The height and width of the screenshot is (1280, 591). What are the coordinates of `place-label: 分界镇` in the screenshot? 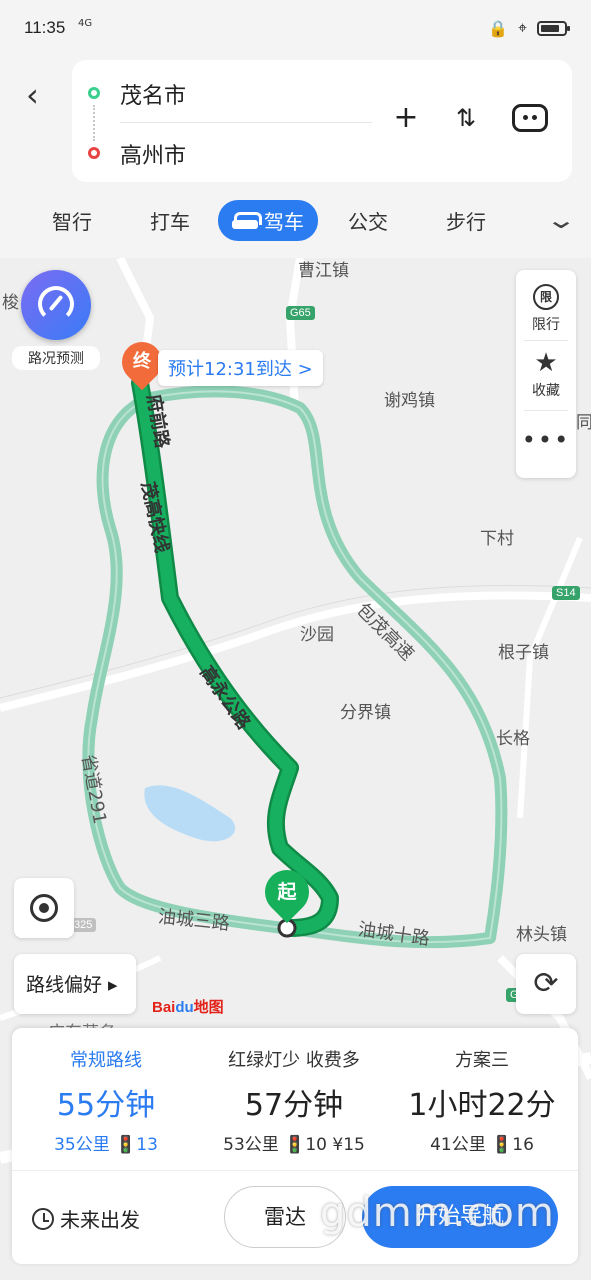 It's located at (365, 713).